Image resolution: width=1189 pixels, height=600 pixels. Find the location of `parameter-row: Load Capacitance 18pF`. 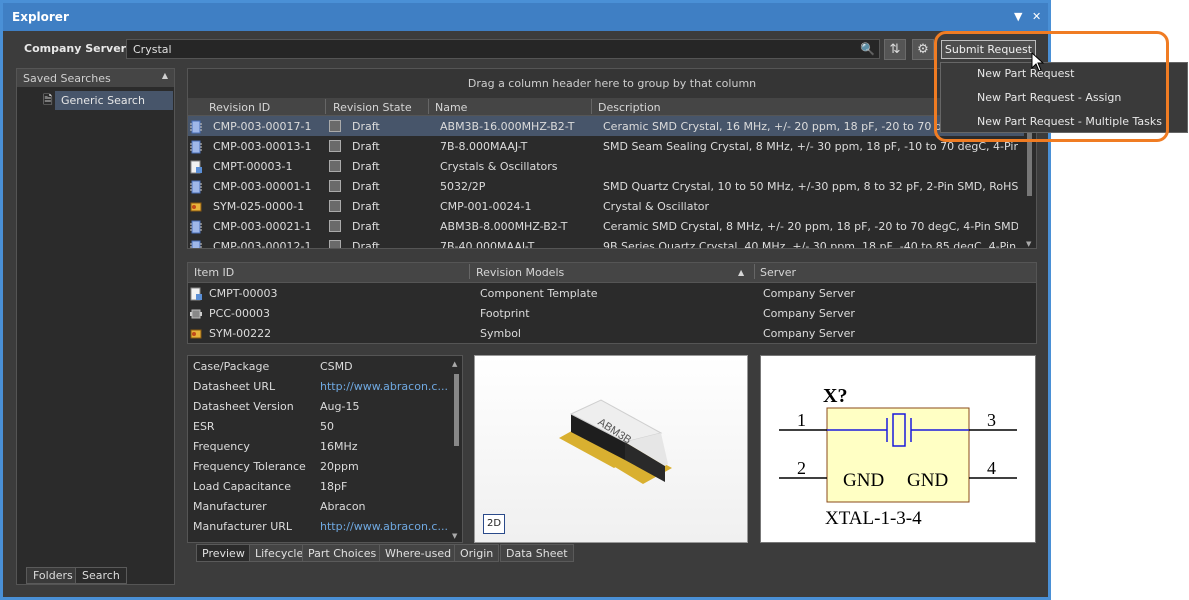

parameter-row: Load Capacitance 18pF is located at coordinates (325, 486).